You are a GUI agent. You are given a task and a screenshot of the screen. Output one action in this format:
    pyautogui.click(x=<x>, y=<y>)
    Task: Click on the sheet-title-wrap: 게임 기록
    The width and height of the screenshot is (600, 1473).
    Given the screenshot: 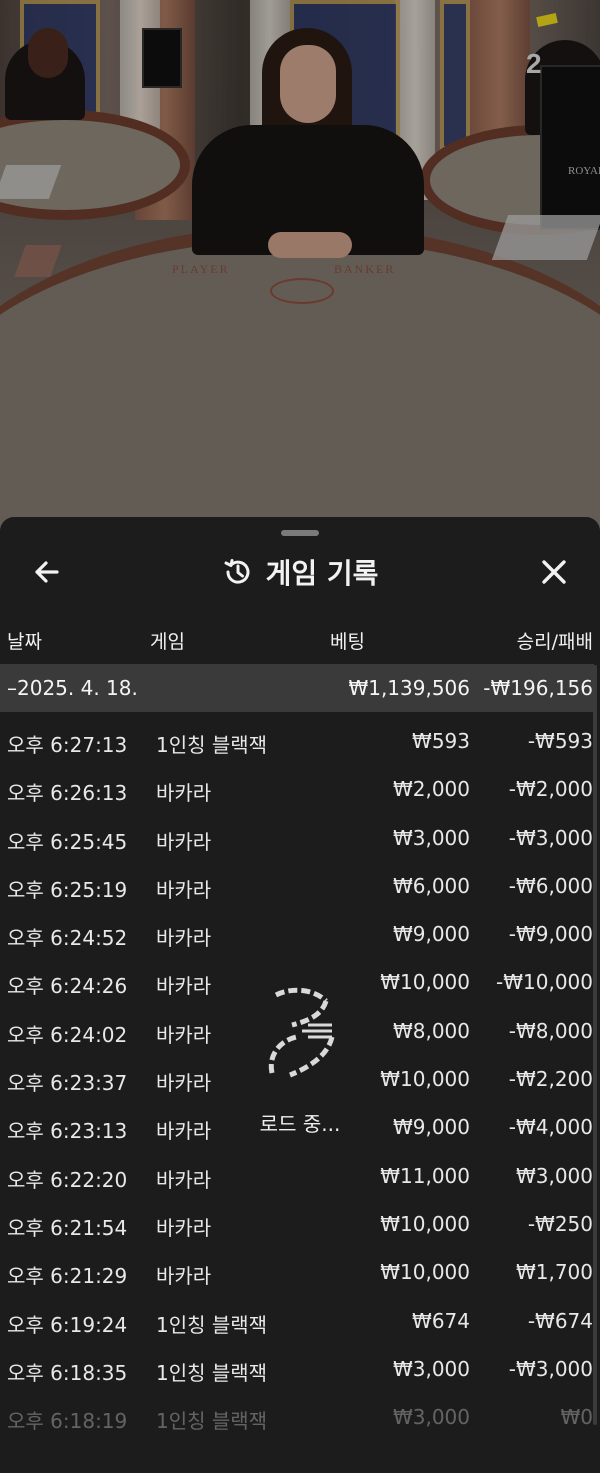 What is the action you would take?
    pyautogui.click(x=300, y=572)
    